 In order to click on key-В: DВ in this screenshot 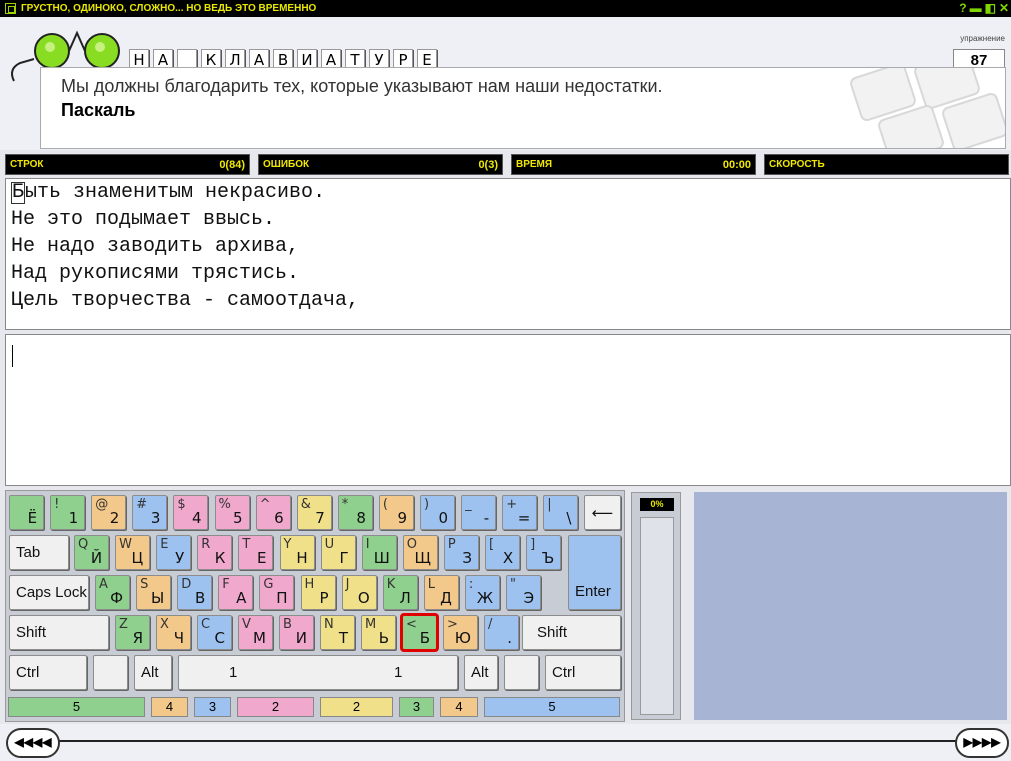, I will do `click(195, 592)`.